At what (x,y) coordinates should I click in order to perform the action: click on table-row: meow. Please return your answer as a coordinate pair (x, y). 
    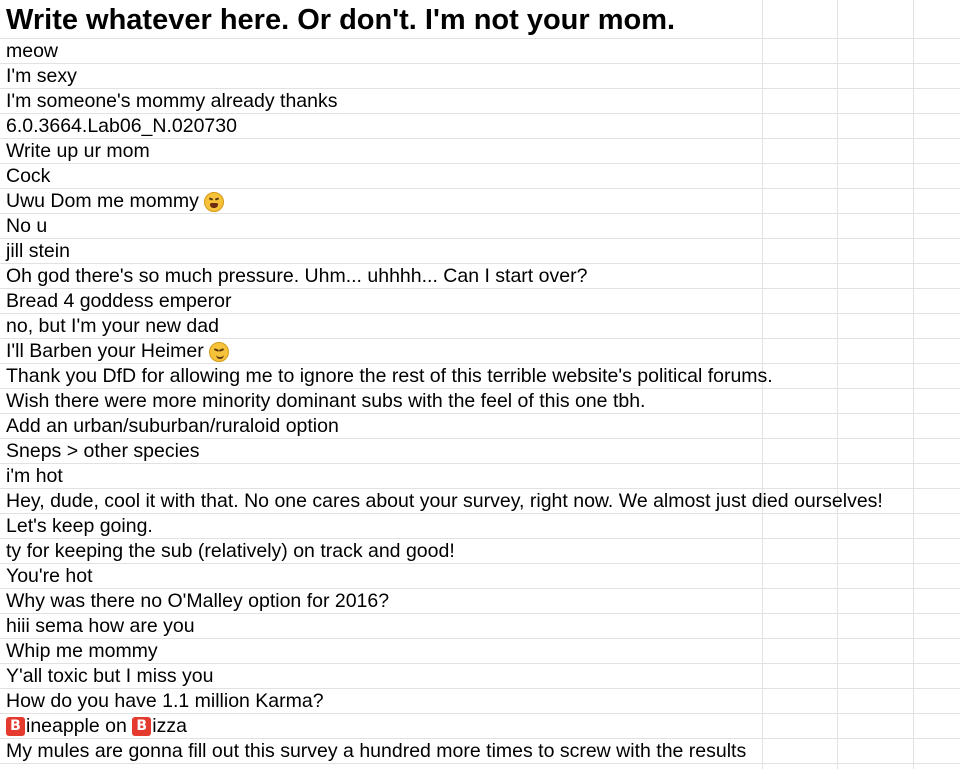
    Looking at the image, I should click on (480, 51).